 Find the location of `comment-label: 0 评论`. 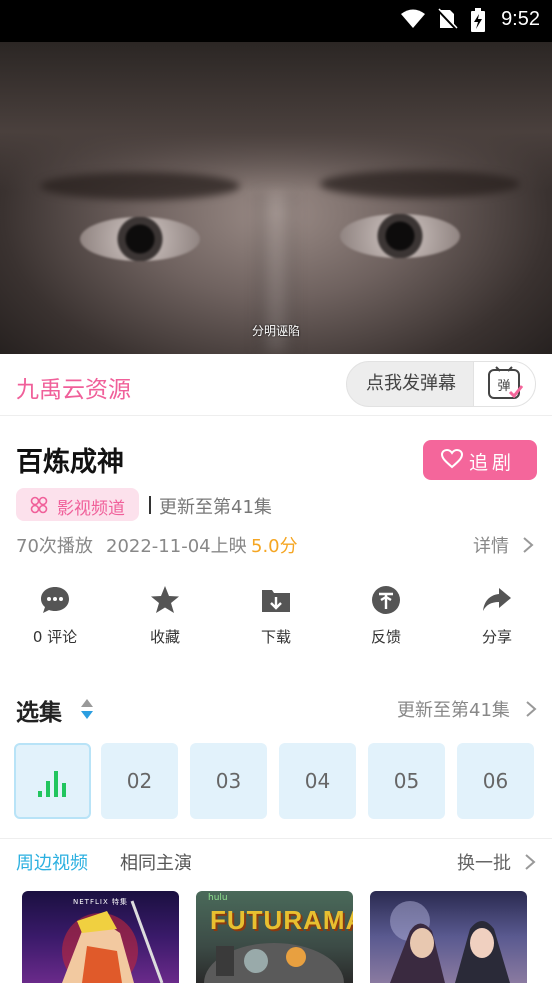

comment-label: 0 评论 is located at coordinates (55, 637).